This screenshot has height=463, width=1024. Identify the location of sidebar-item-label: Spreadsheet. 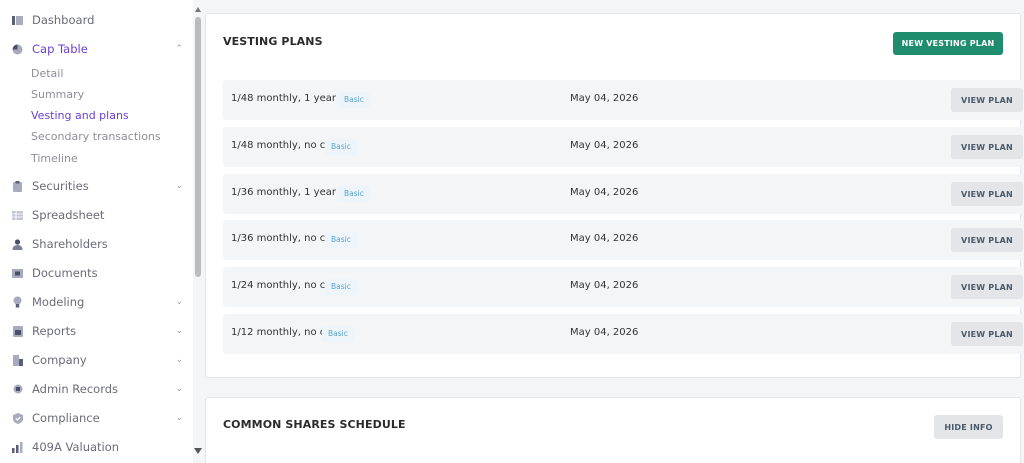
(68, 215).